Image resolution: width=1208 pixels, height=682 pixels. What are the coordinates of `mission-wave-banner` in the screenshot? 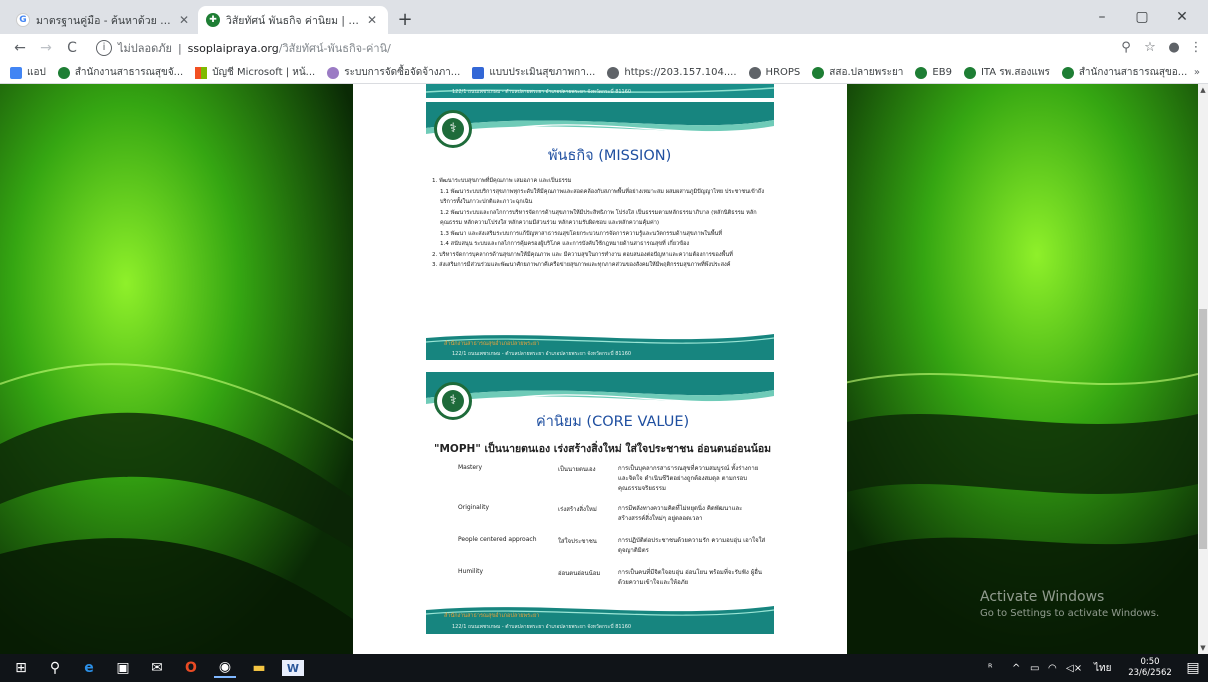 It's located at (600, 124).